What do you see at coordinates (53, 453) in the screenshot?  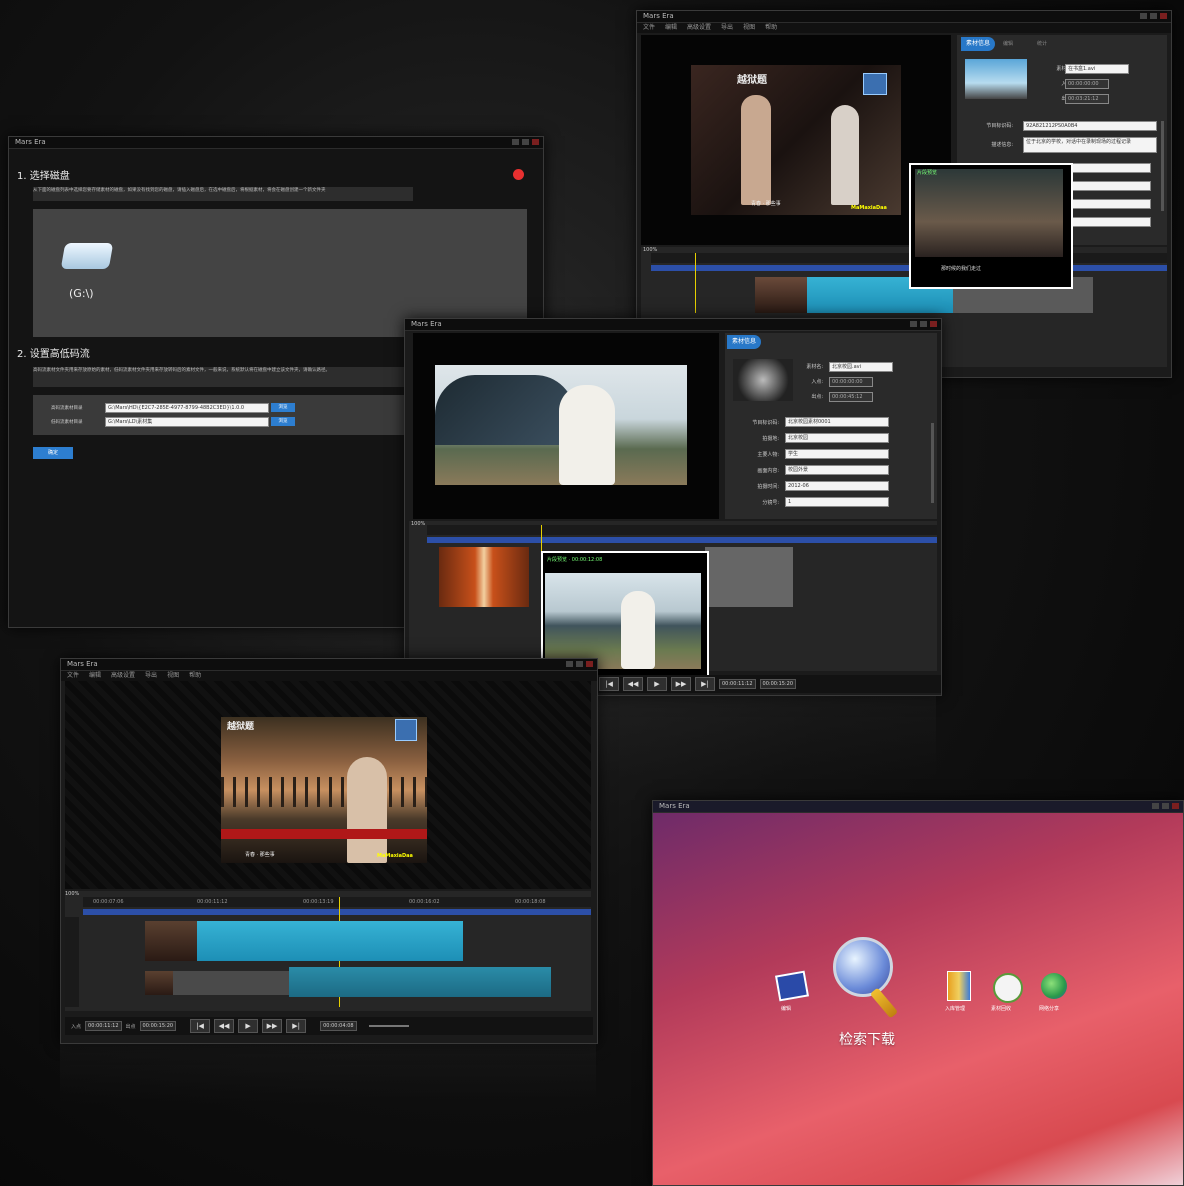 I see `ok-button: 确定` at bounding box center [53, 453].